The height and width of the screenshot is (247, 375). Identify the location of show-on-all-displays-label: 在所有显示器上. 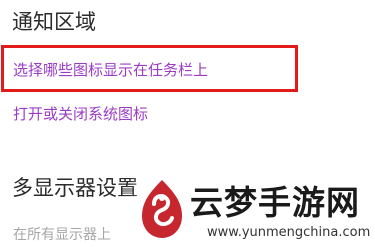
(62, 235).